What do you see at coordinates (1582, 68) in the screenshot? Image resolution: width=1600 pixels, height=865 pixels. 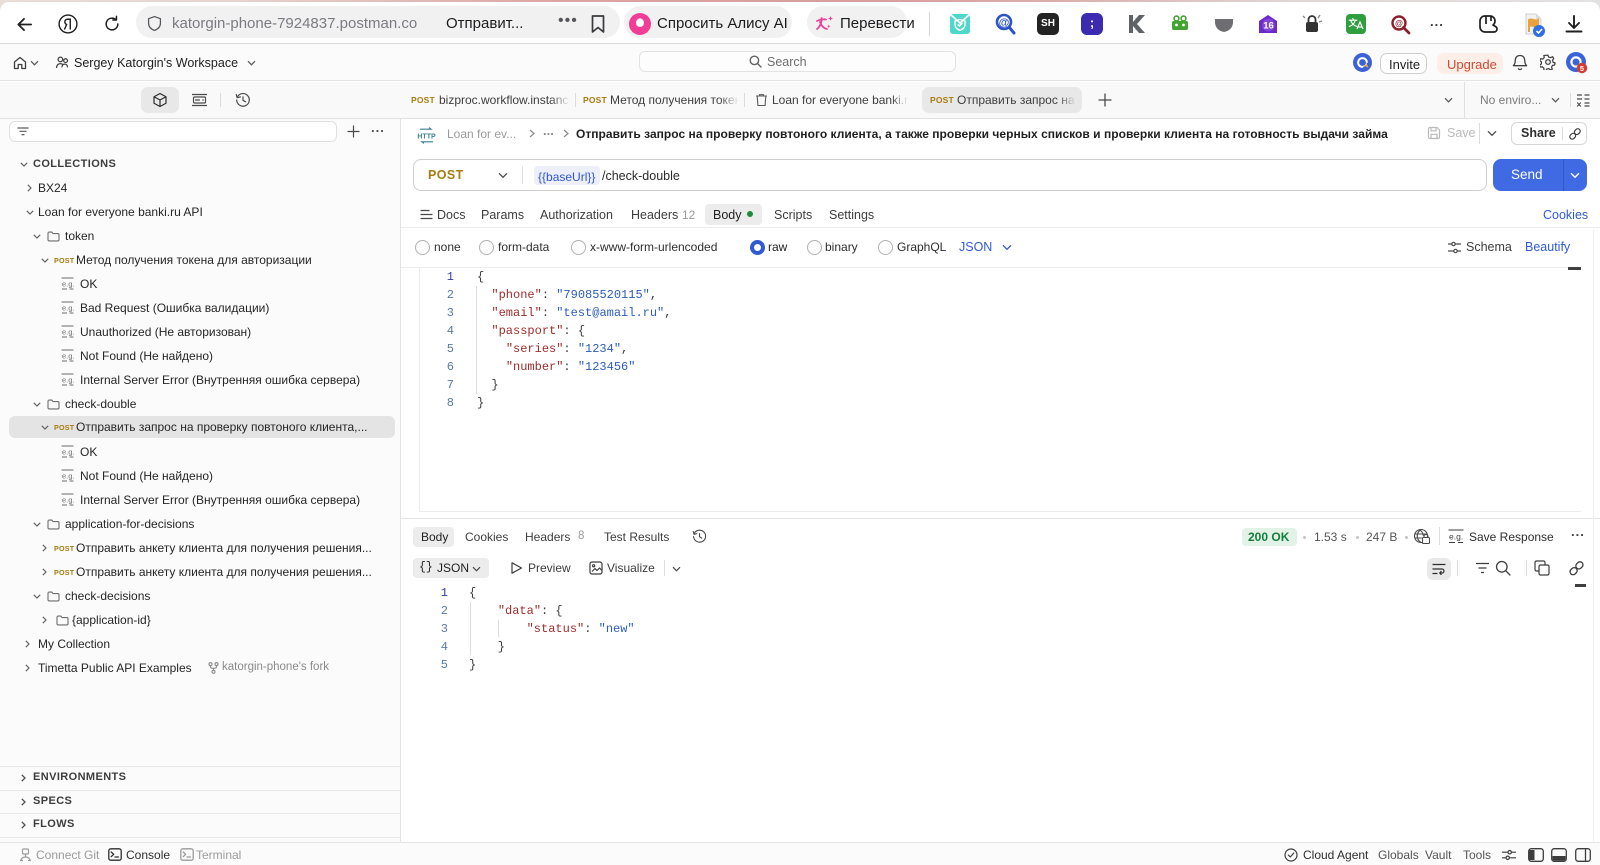 I see `svg-text: 5` at bounding box center [1582, 68].